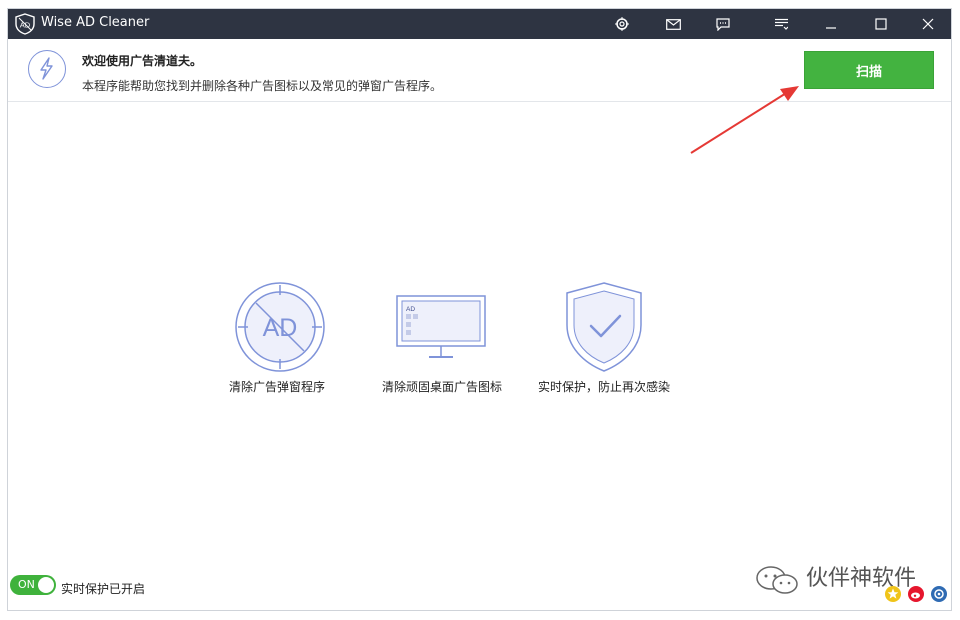 The width and height of the screenshot is (960, 620). What do you see at coordinates (410, 309) in the screenshot?
I see `monitor-ad-text: AD` at bounding box center [410, 309].